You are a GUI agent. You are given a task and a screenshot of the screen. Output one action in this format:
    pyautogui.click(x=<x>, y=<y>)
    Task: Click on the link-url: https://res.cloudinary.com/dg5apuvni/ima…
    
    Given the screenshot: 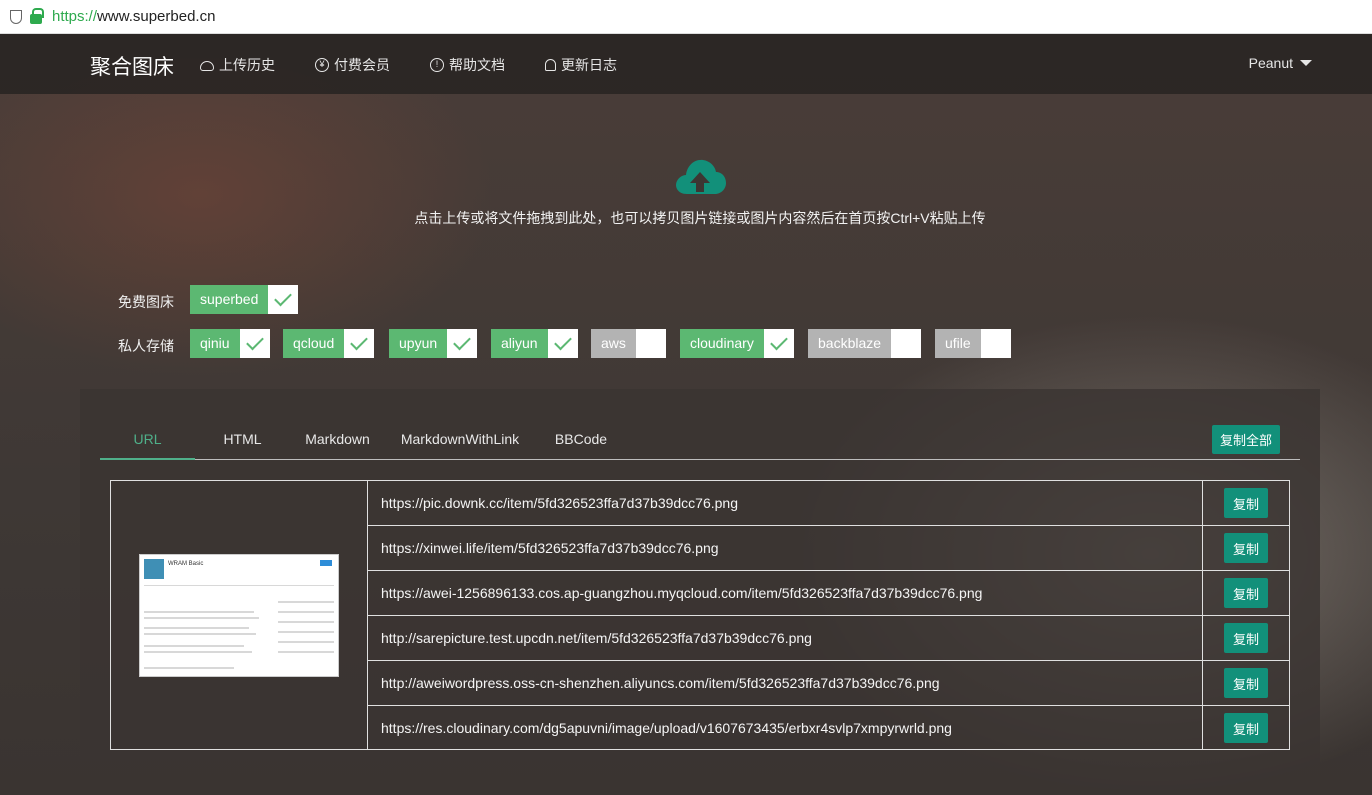 What is the action you would take?
    pyautogui.click(x=666, y=728)
    